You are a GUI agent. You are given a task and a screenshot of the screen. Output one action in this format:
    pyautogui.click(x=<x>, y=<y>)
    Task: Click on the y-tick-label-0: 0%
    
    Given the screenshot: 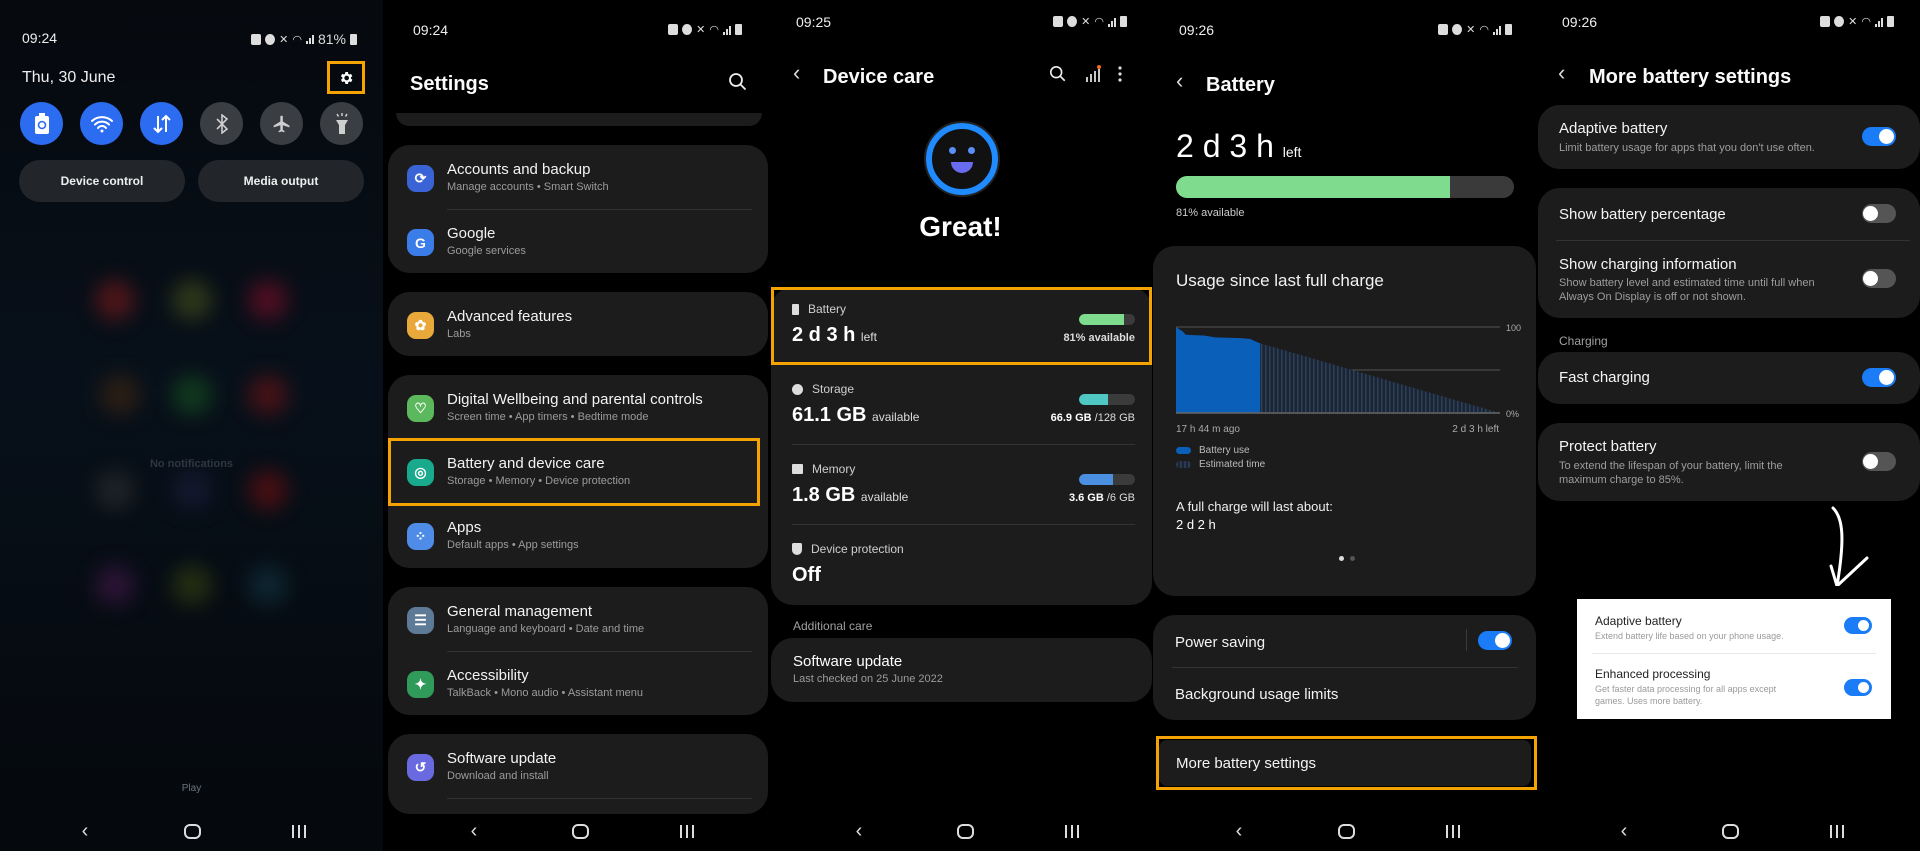 What is the action you would take?
    pyautogui.click(x=1512, y=414)
    